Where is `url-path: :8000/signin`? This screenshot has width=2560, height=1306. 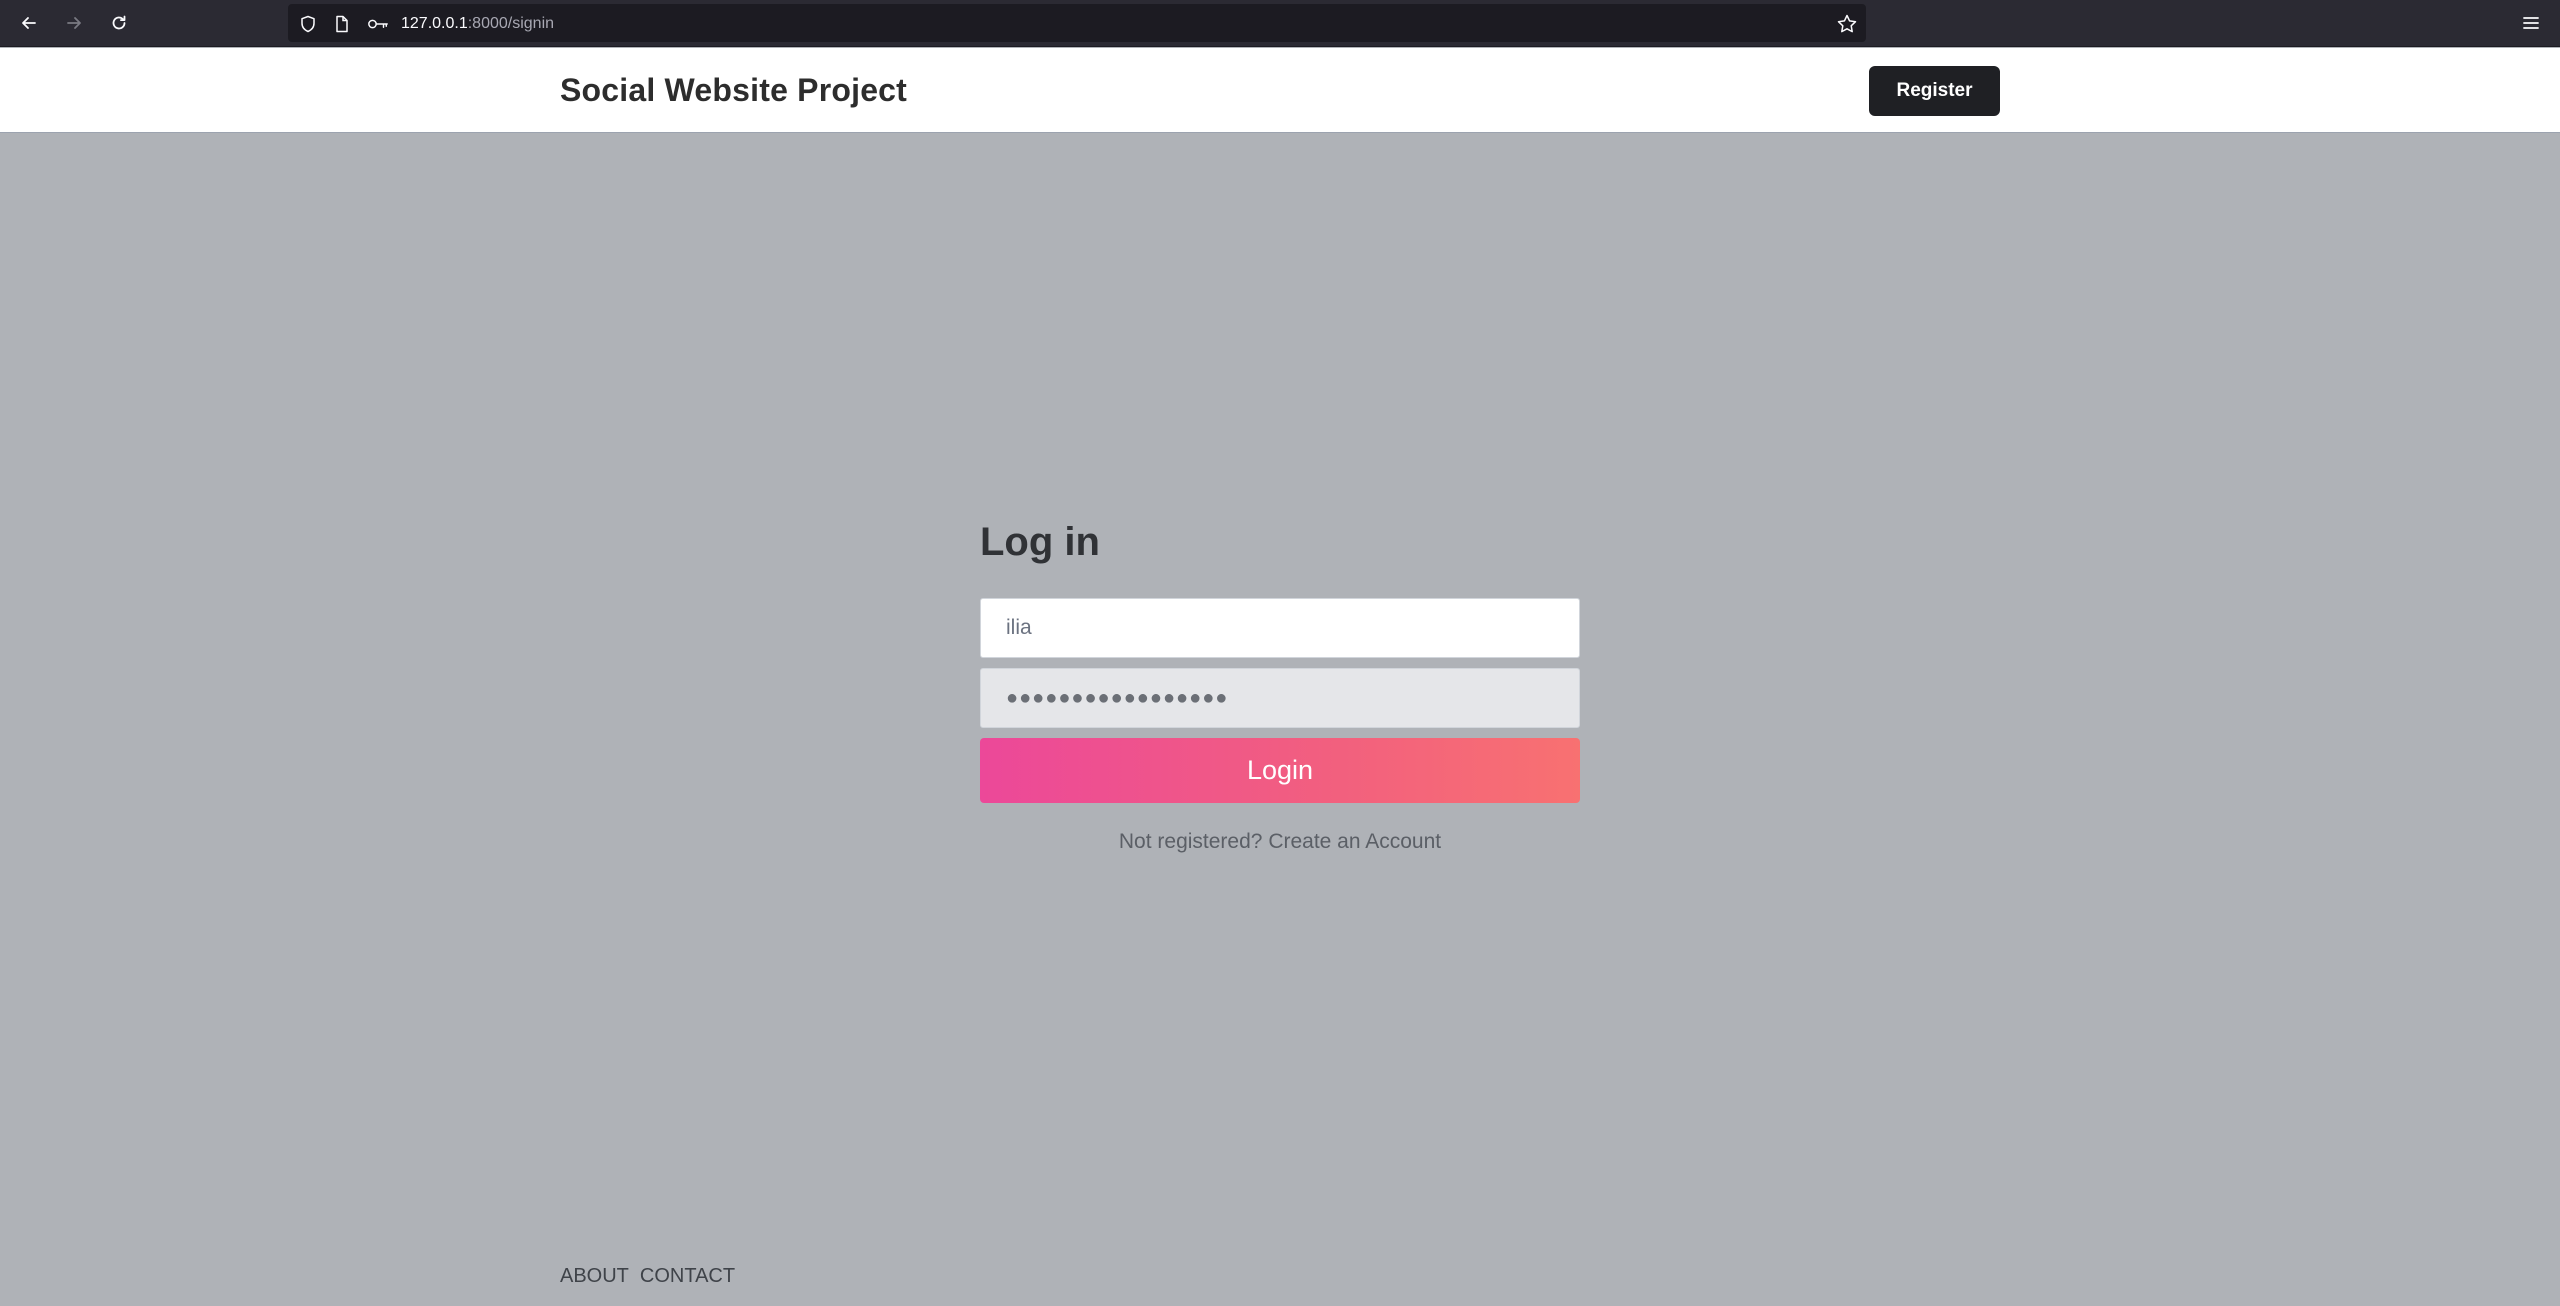
url-path: :8000/signin is located at coordinates (511, 23).